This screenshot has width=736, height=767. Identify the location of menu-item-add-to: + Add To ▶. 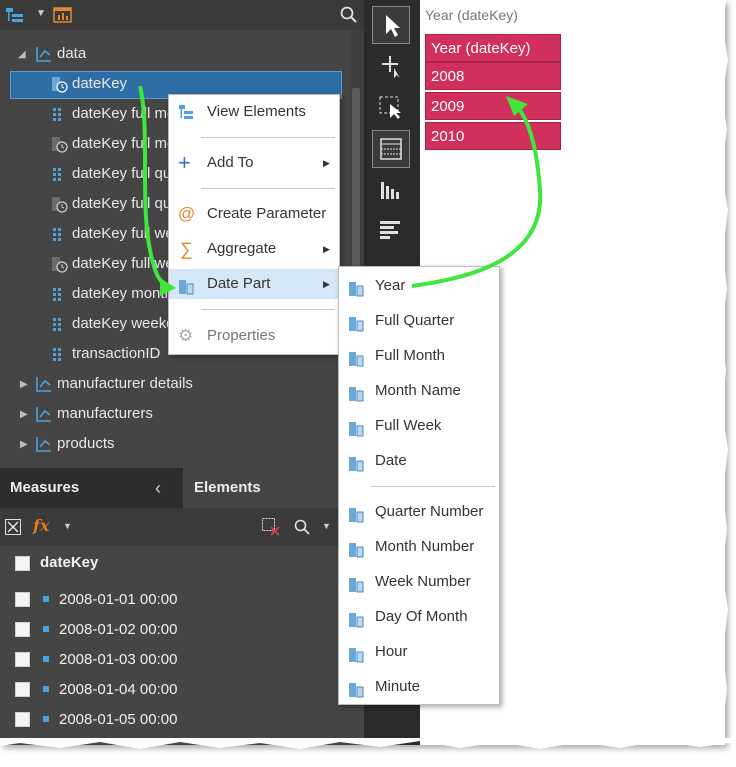
(254, 163).